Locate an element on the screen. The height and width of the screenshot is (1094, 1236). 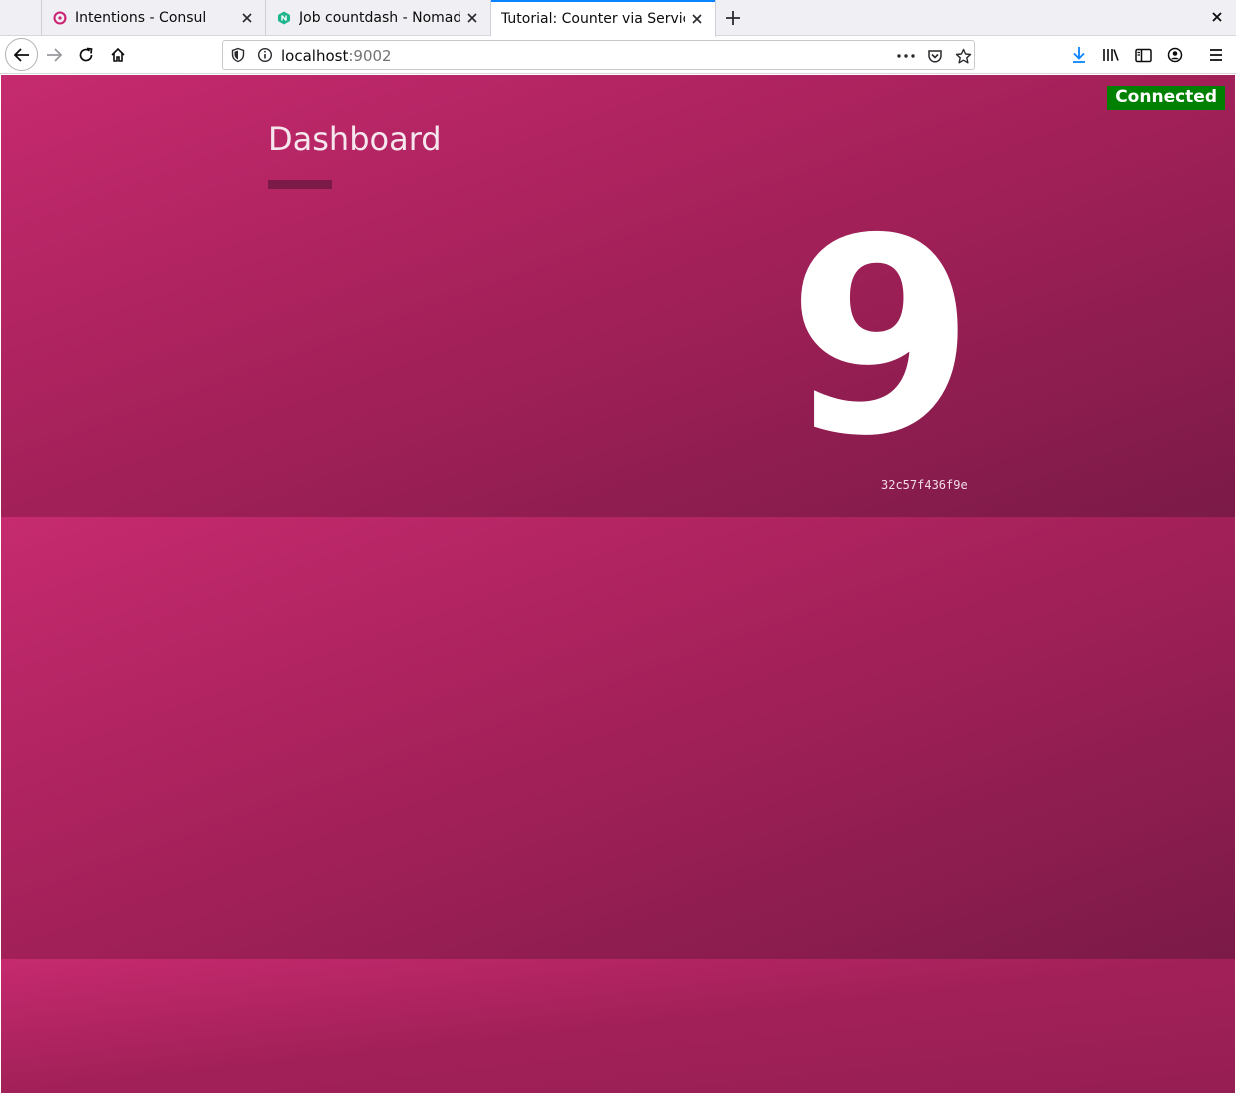
account-icon is located at coordinates (1175, 55).